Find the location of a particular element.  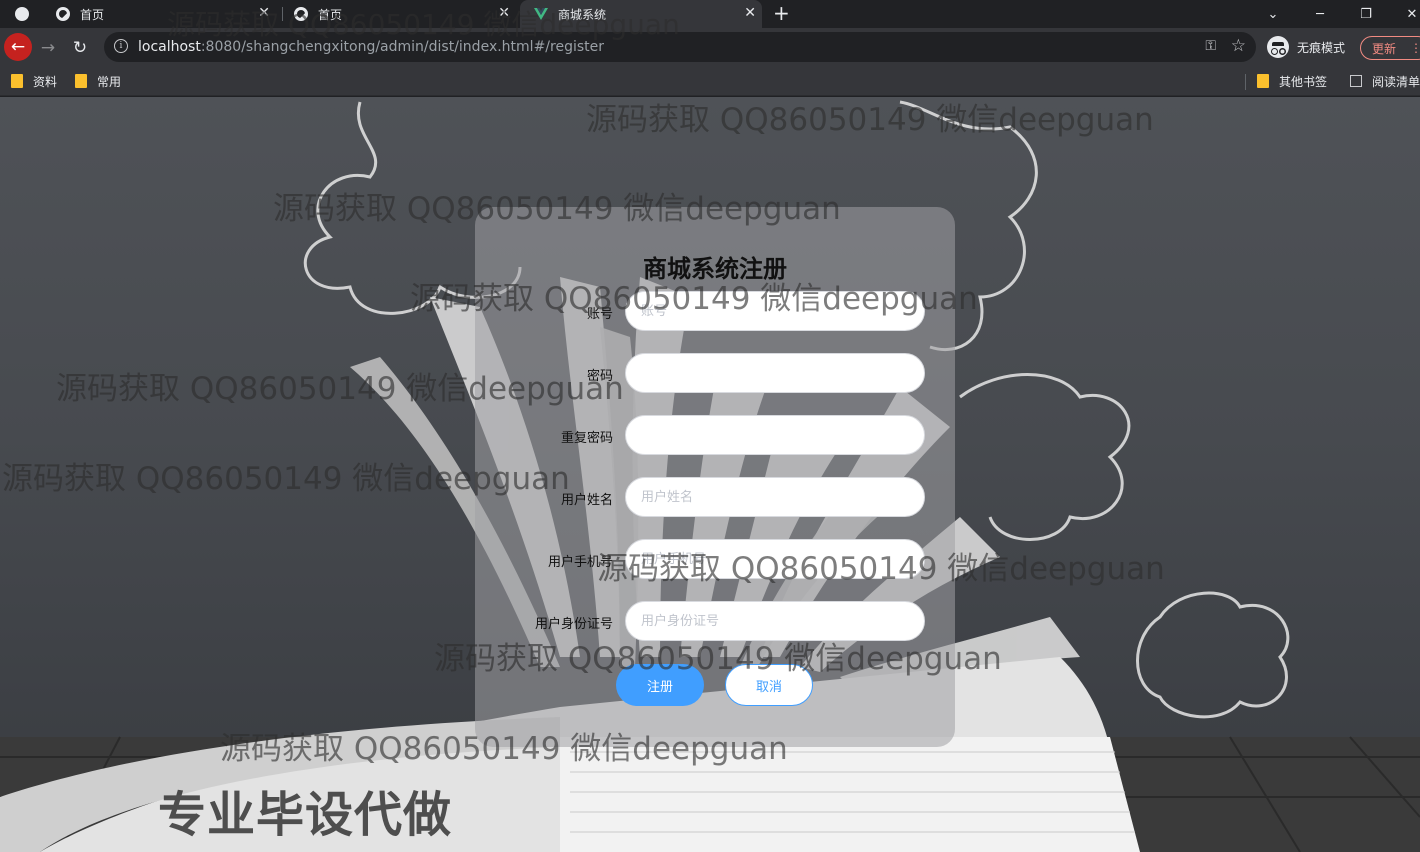

reading-list-icon is located at coordinates (1356, 81).